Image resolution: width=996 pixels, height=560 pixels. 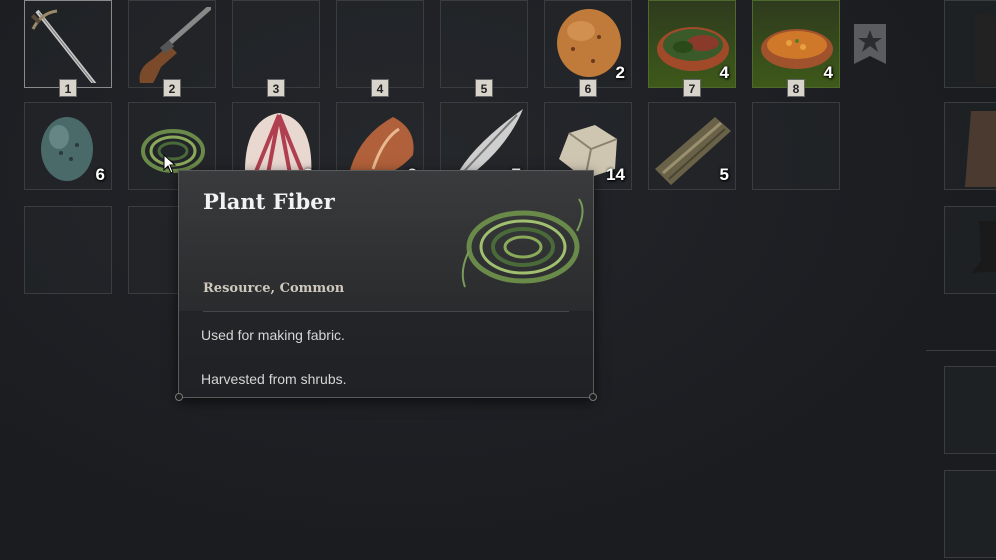 I want to click on hotkey-badge: 1, so click(x=68, y=88).